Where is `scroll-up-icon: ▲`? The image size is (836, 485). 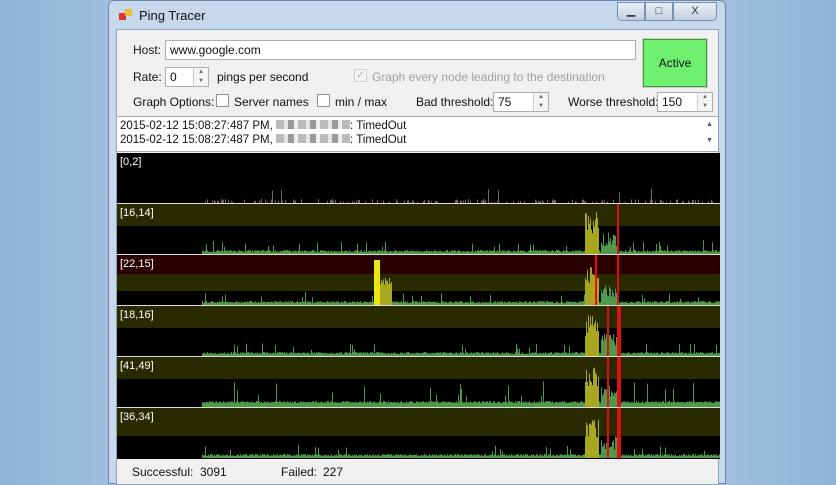
scroll-up-icon: ▲ is located at coordinates (709, 125).